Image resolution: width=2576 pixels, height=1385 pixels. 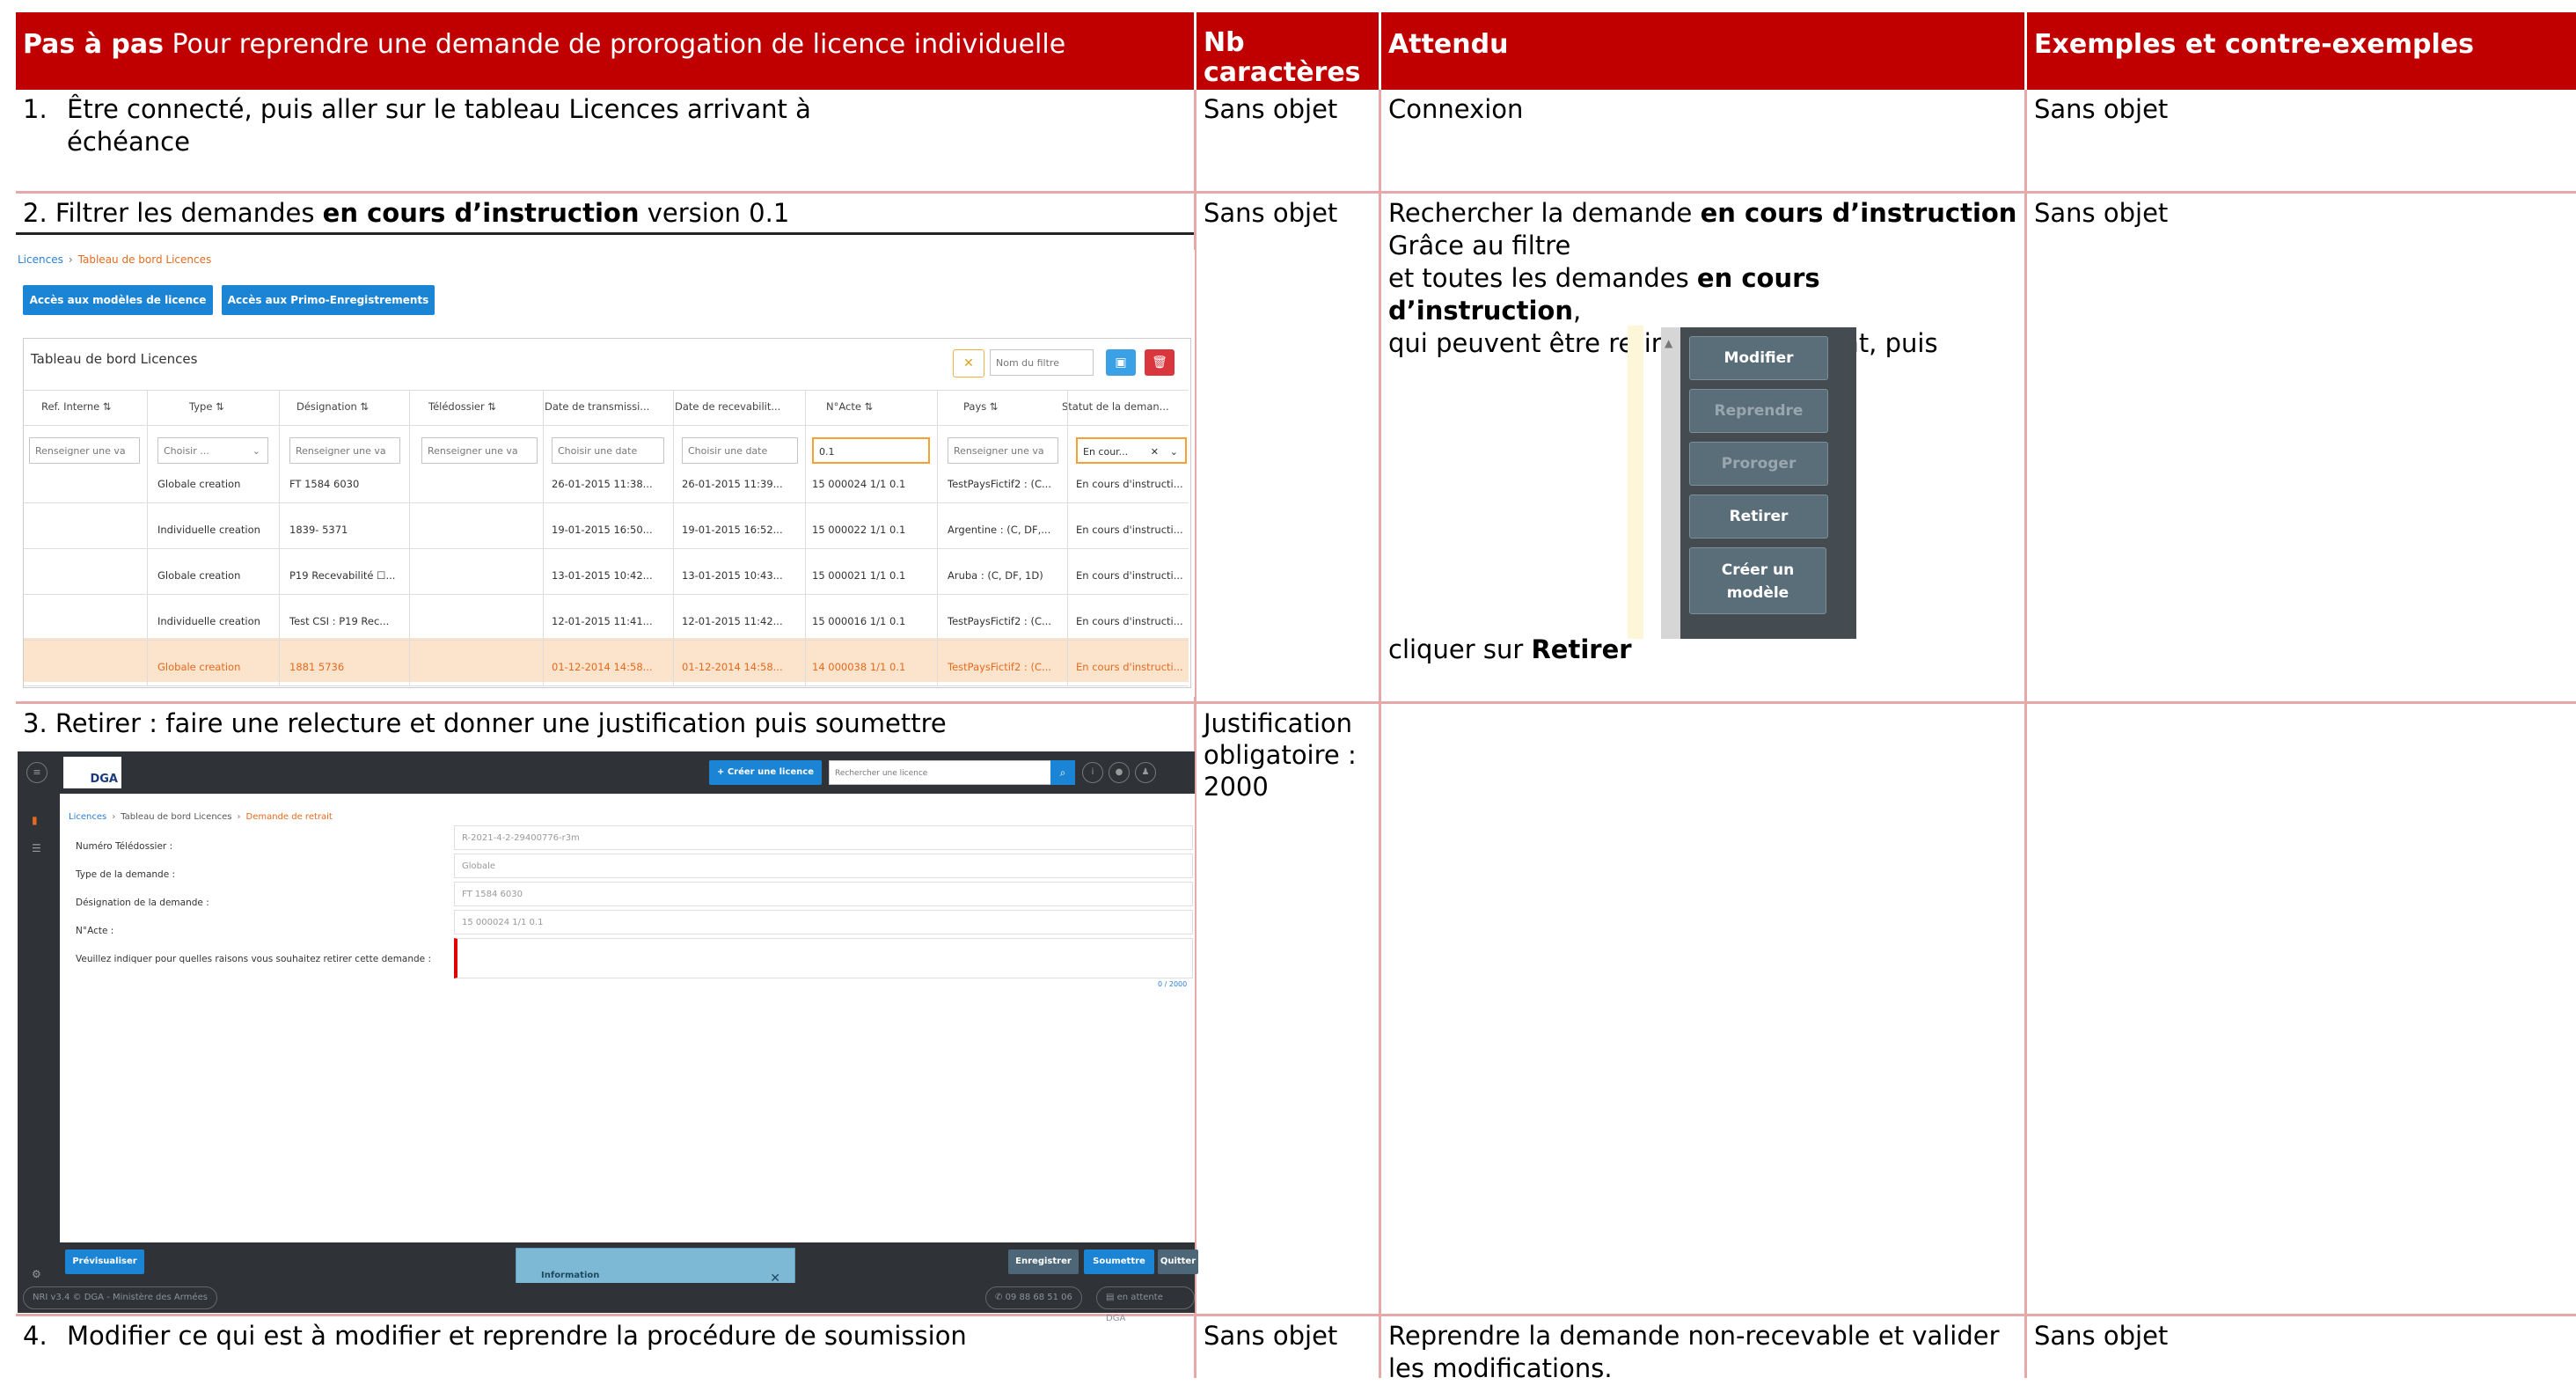 What do you see at coordinates (765, 772) in the screenshot?
I see `create-licence-button: + Créer une licence` at bounding box center [765, 772].